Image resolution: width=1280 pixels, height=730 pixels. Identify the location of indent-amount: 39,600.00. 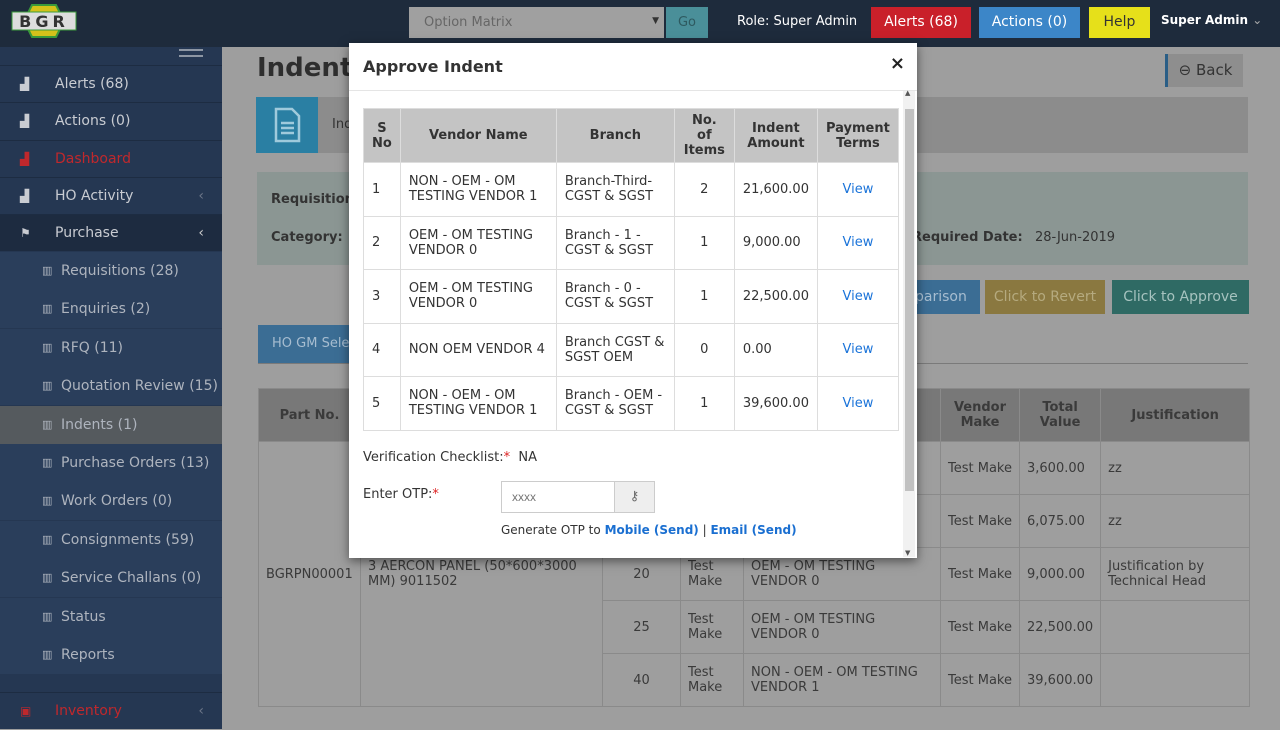
(775, 403).